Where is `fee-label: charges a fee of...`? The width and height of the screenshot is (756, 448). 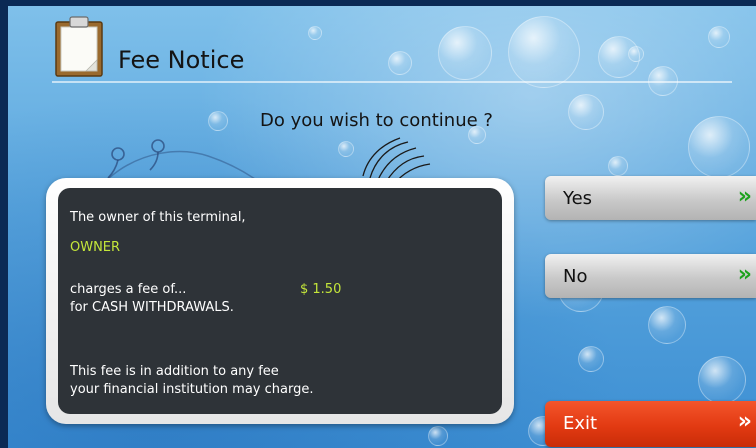 fee-label: charges a fee of... is located at coordinates (128, 289).